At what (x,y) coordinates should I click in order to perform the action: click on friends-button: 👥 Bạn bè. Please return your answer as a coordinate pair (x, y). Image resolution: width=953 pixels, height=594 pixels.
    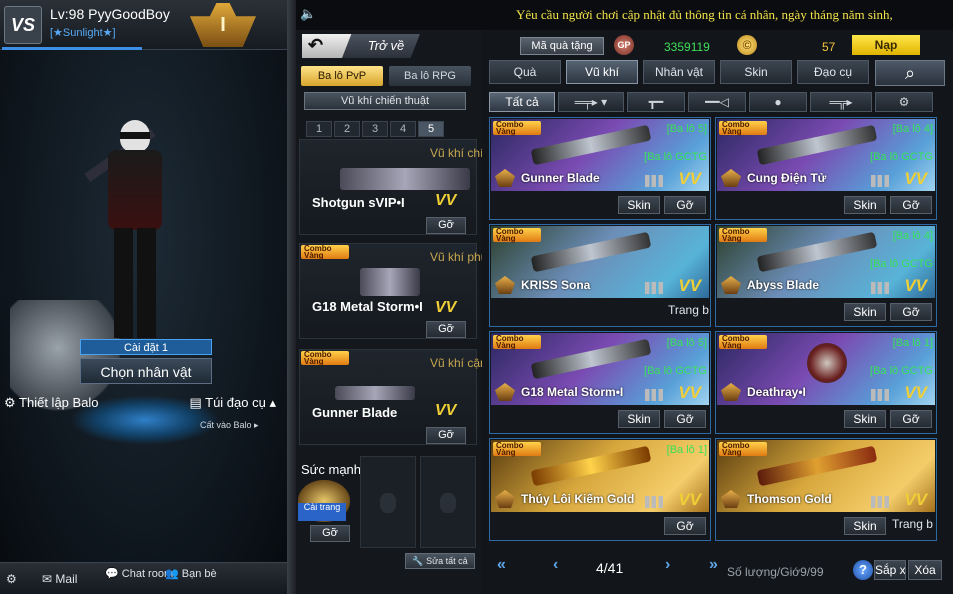
    Looking at the image, I should click on (191, 579).